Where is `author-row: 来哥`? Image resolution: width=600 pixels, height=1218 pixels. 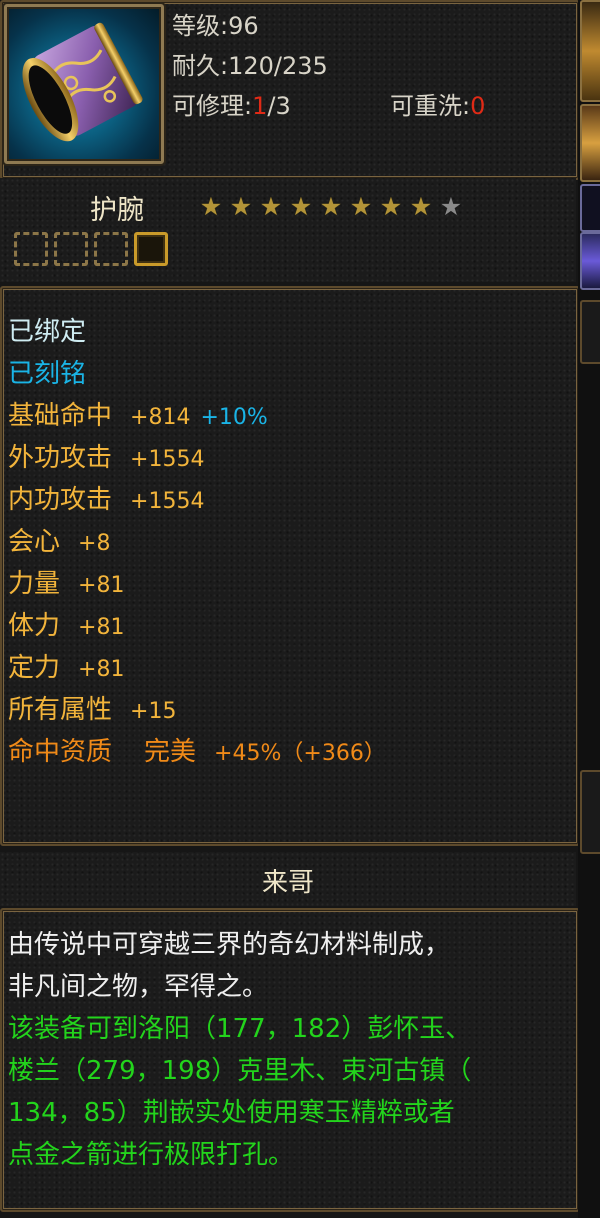
author-row: 来哥 is located at coordinates (288, 879).